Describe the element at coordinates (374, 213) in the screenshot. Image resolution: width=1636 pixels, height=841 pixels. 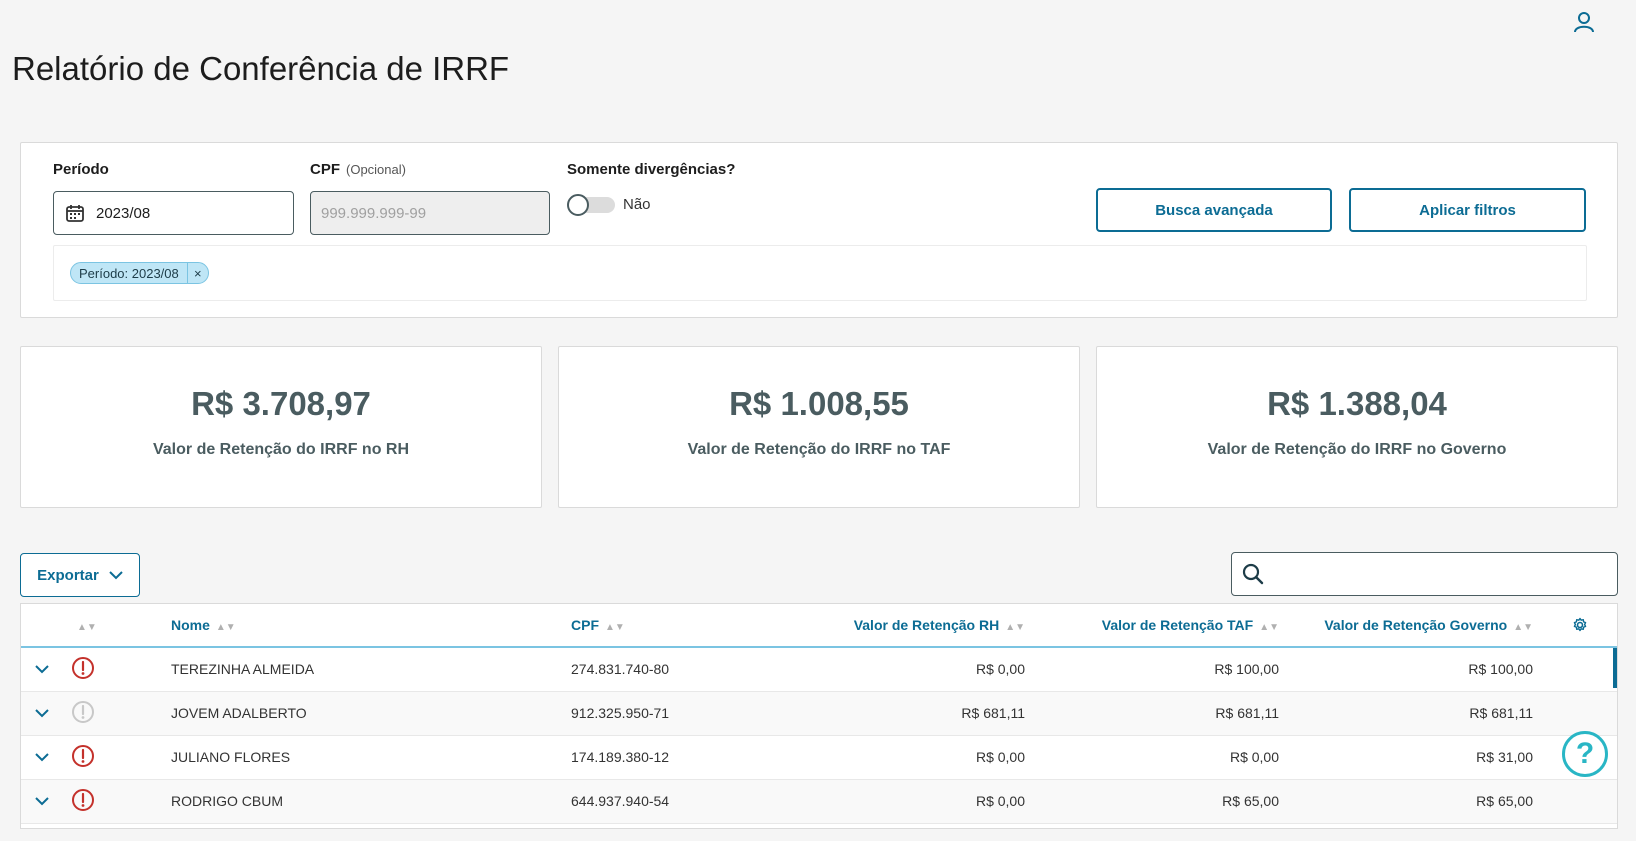
I see `cpf-placeholder: 999.999.999-99` at that location.